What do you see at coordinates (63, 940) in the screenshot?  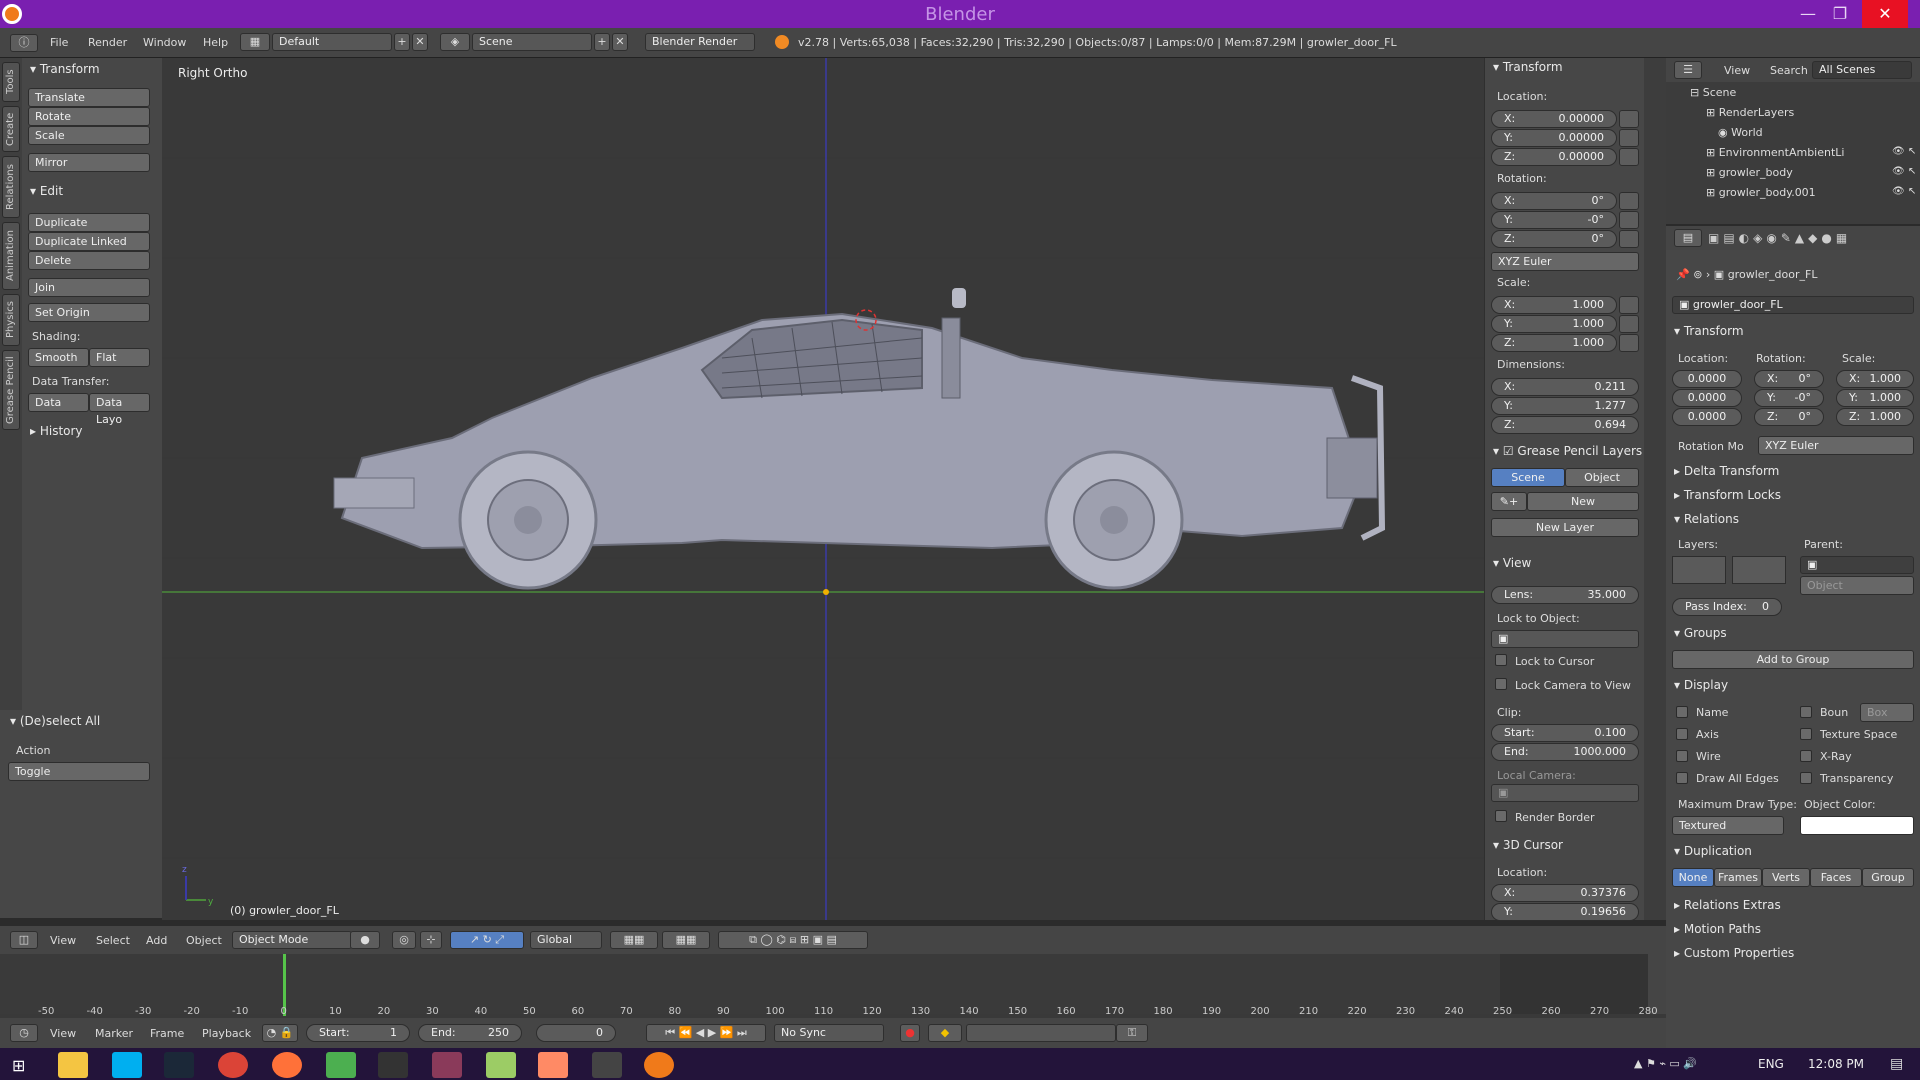 I see `view-menu: View` at bounding box center [63, 940].